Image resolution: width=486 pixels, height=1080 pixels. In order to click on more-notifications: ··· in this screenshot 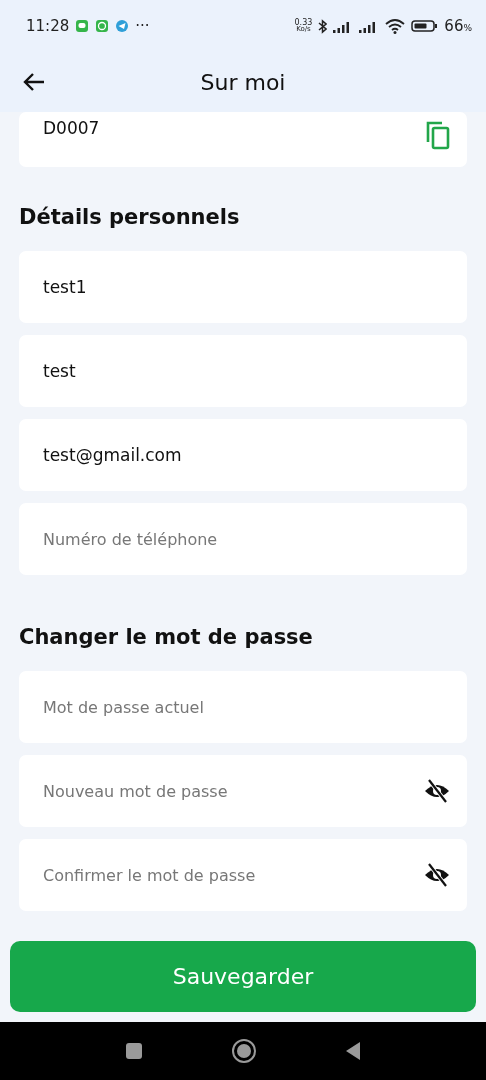, I will do `click(142, 26)`.